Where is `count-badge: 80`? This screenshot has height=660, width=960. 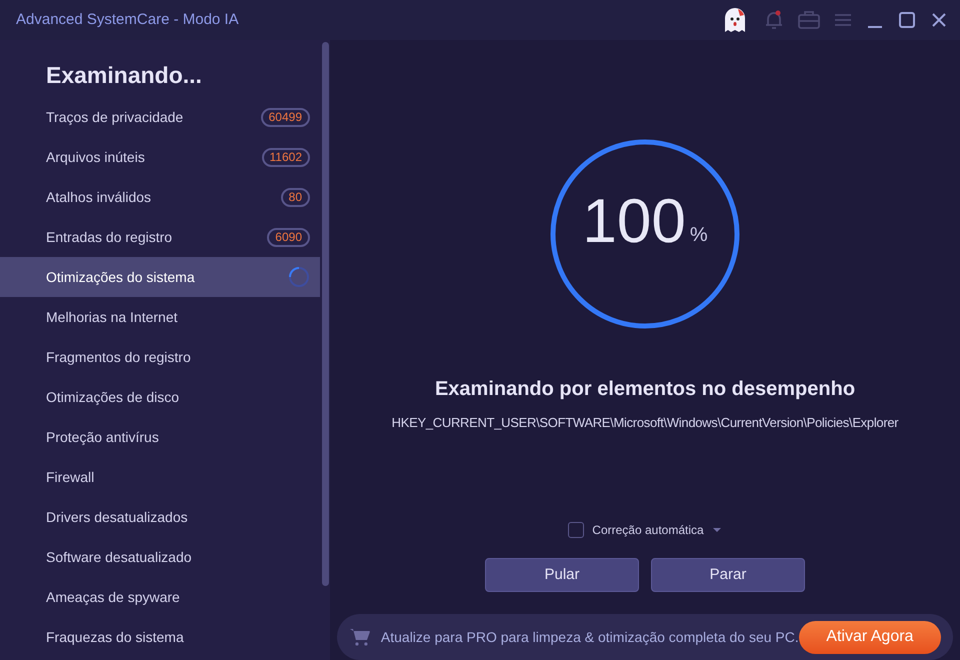 count-badge: 80 is located at coordinates (295, 197).